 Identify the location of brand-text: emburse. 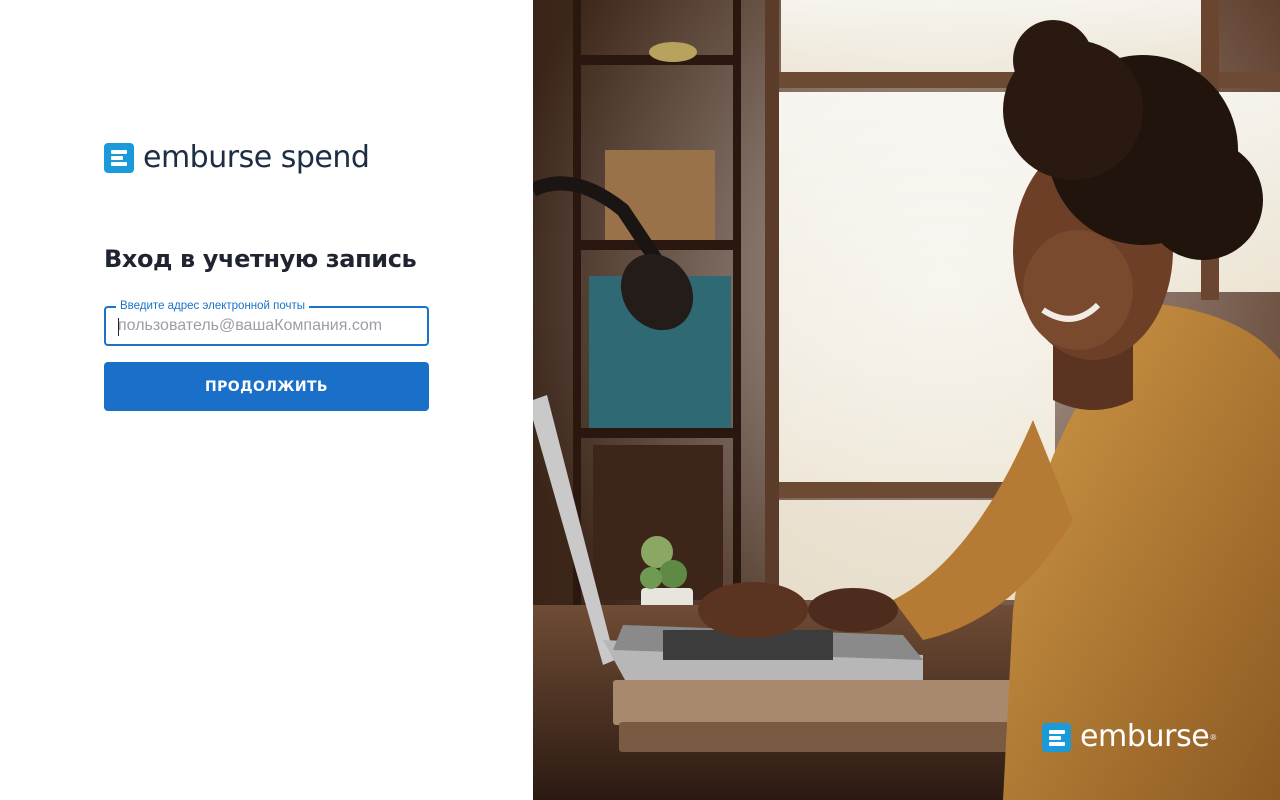
(1145, 736).